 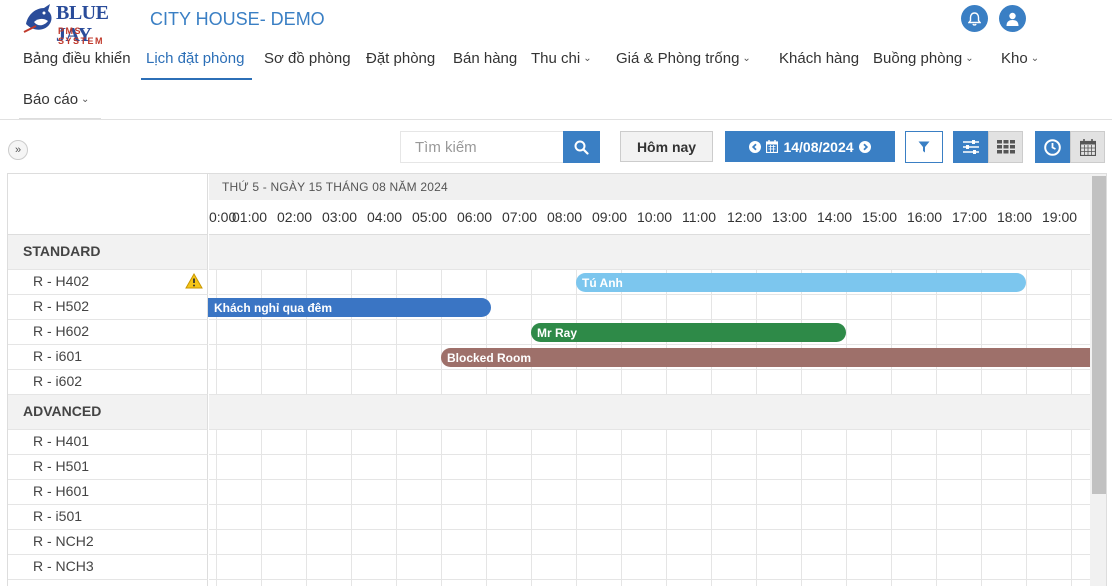 I want to click on booking-event: Tú Anh, so click(x=801, y=282).